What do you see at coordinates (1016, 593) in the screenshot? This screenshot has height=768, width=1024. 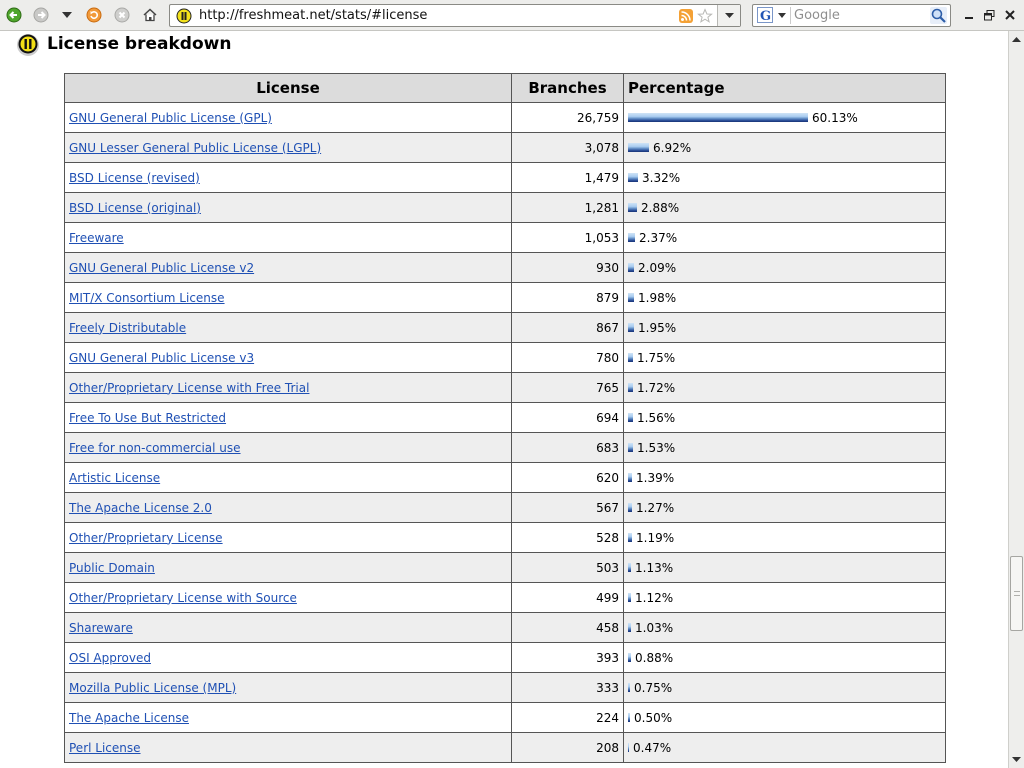 I see `scrollbar-thumb` at bounding box center [1016, 593].